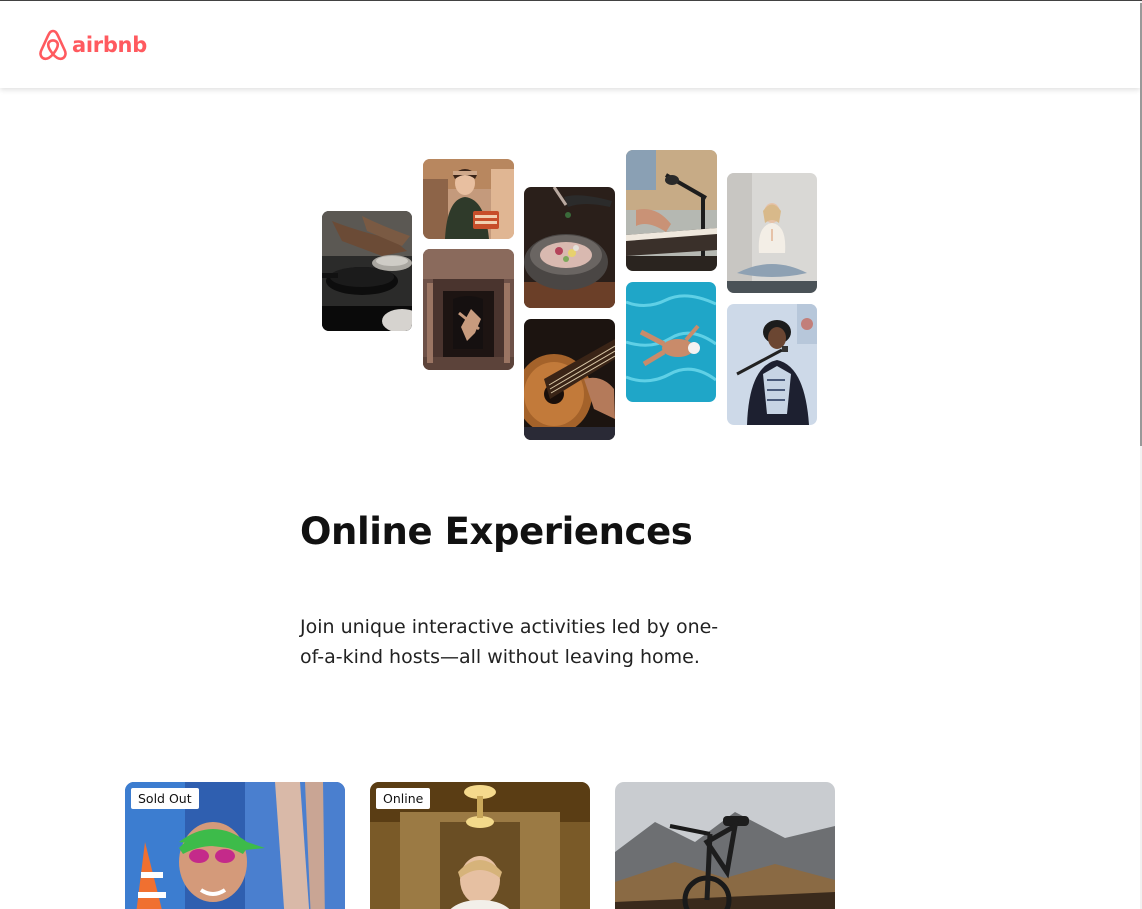 The width and height of the screenshot is (1142, 909). Describe the element at coordinates (772, 233) in the screenshot. I see `yoga-photo` at that location.